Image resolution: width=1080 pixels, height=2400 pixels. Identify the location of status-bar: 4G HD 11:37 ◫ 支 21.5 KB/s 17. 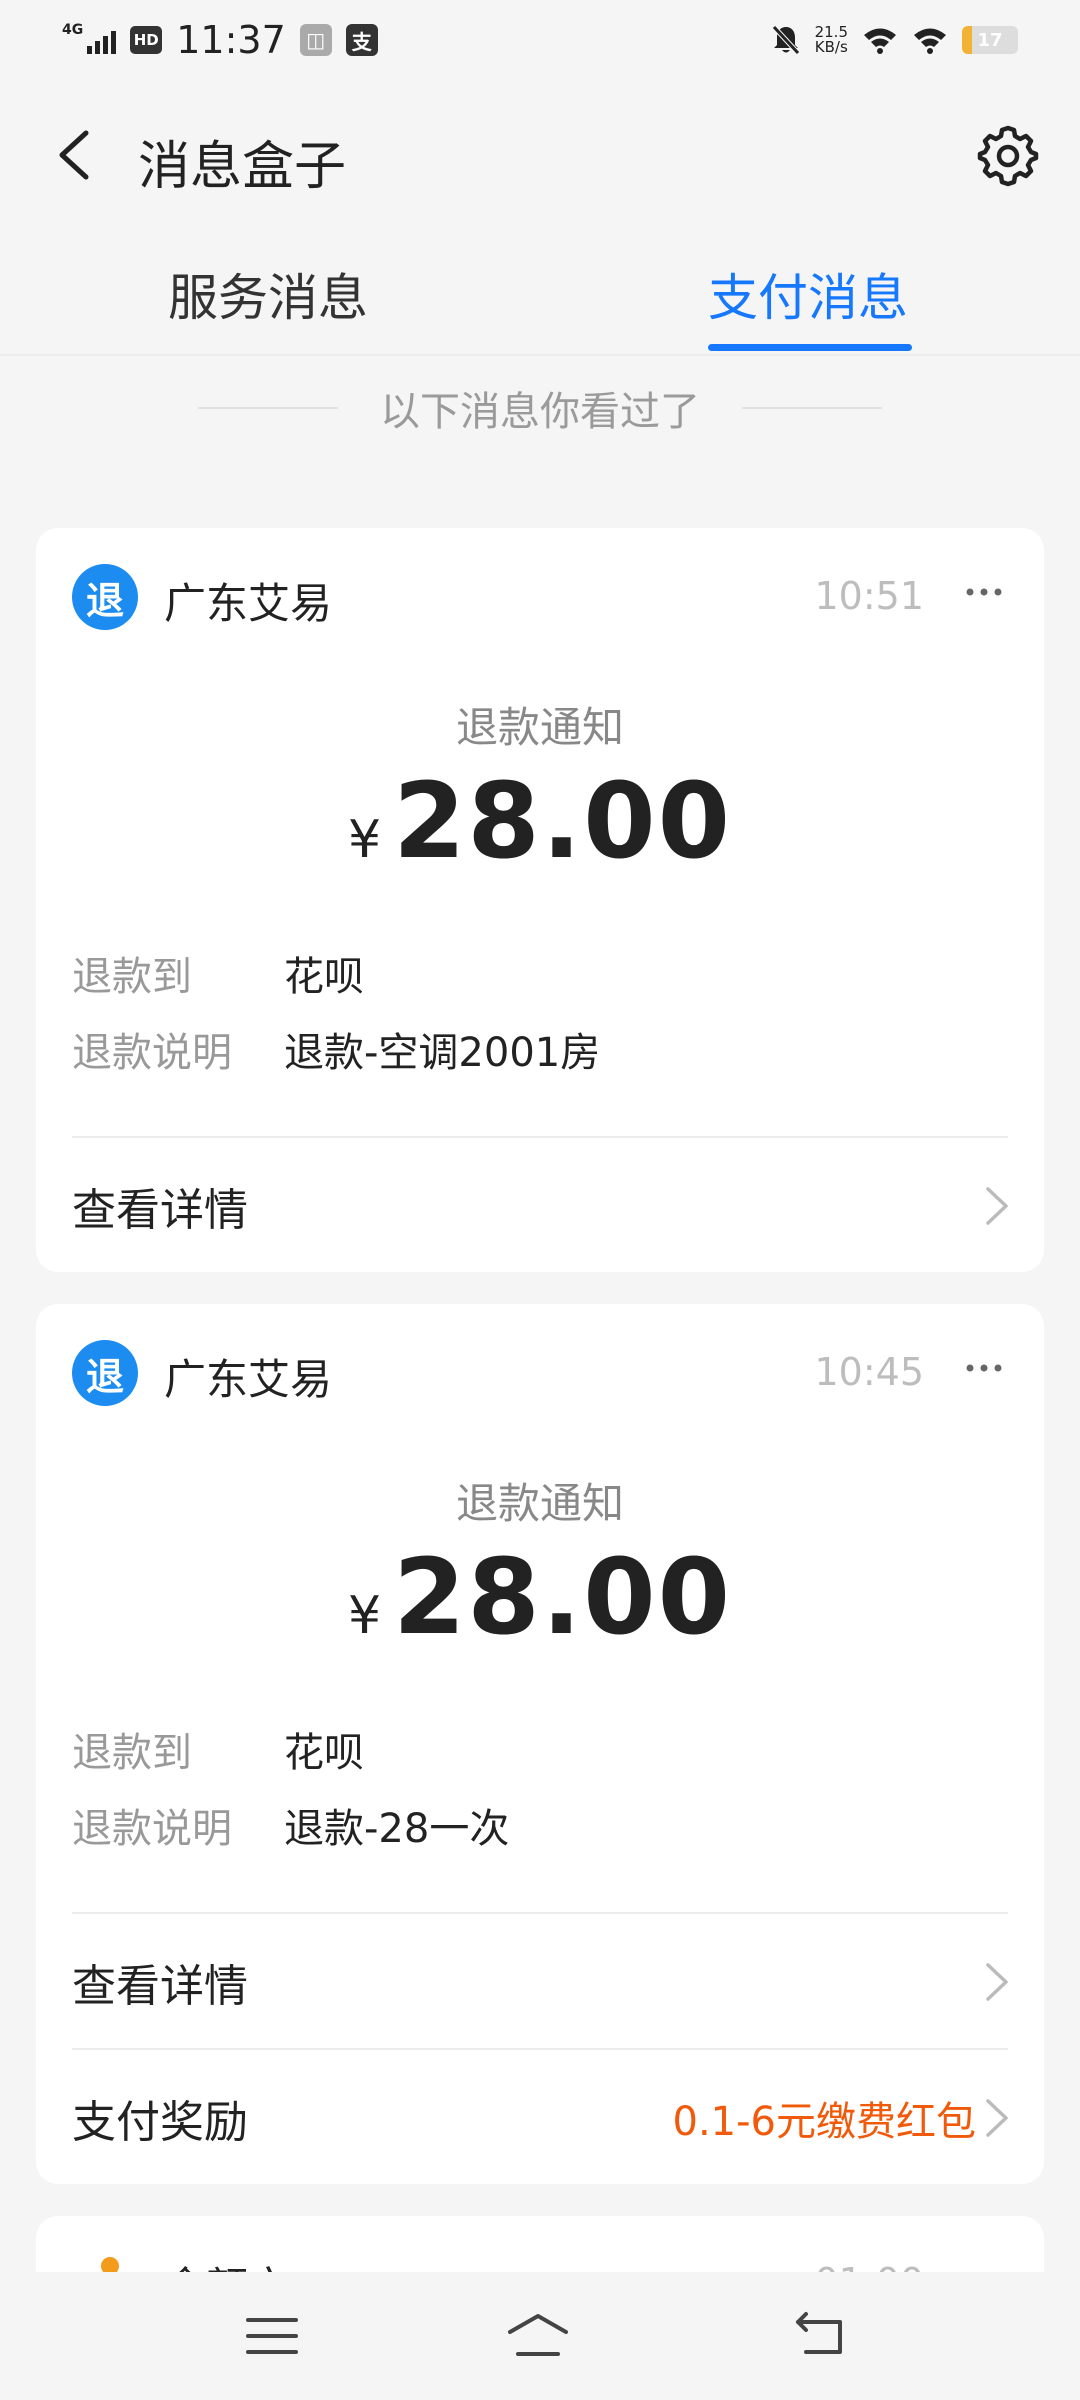
(540, 40).